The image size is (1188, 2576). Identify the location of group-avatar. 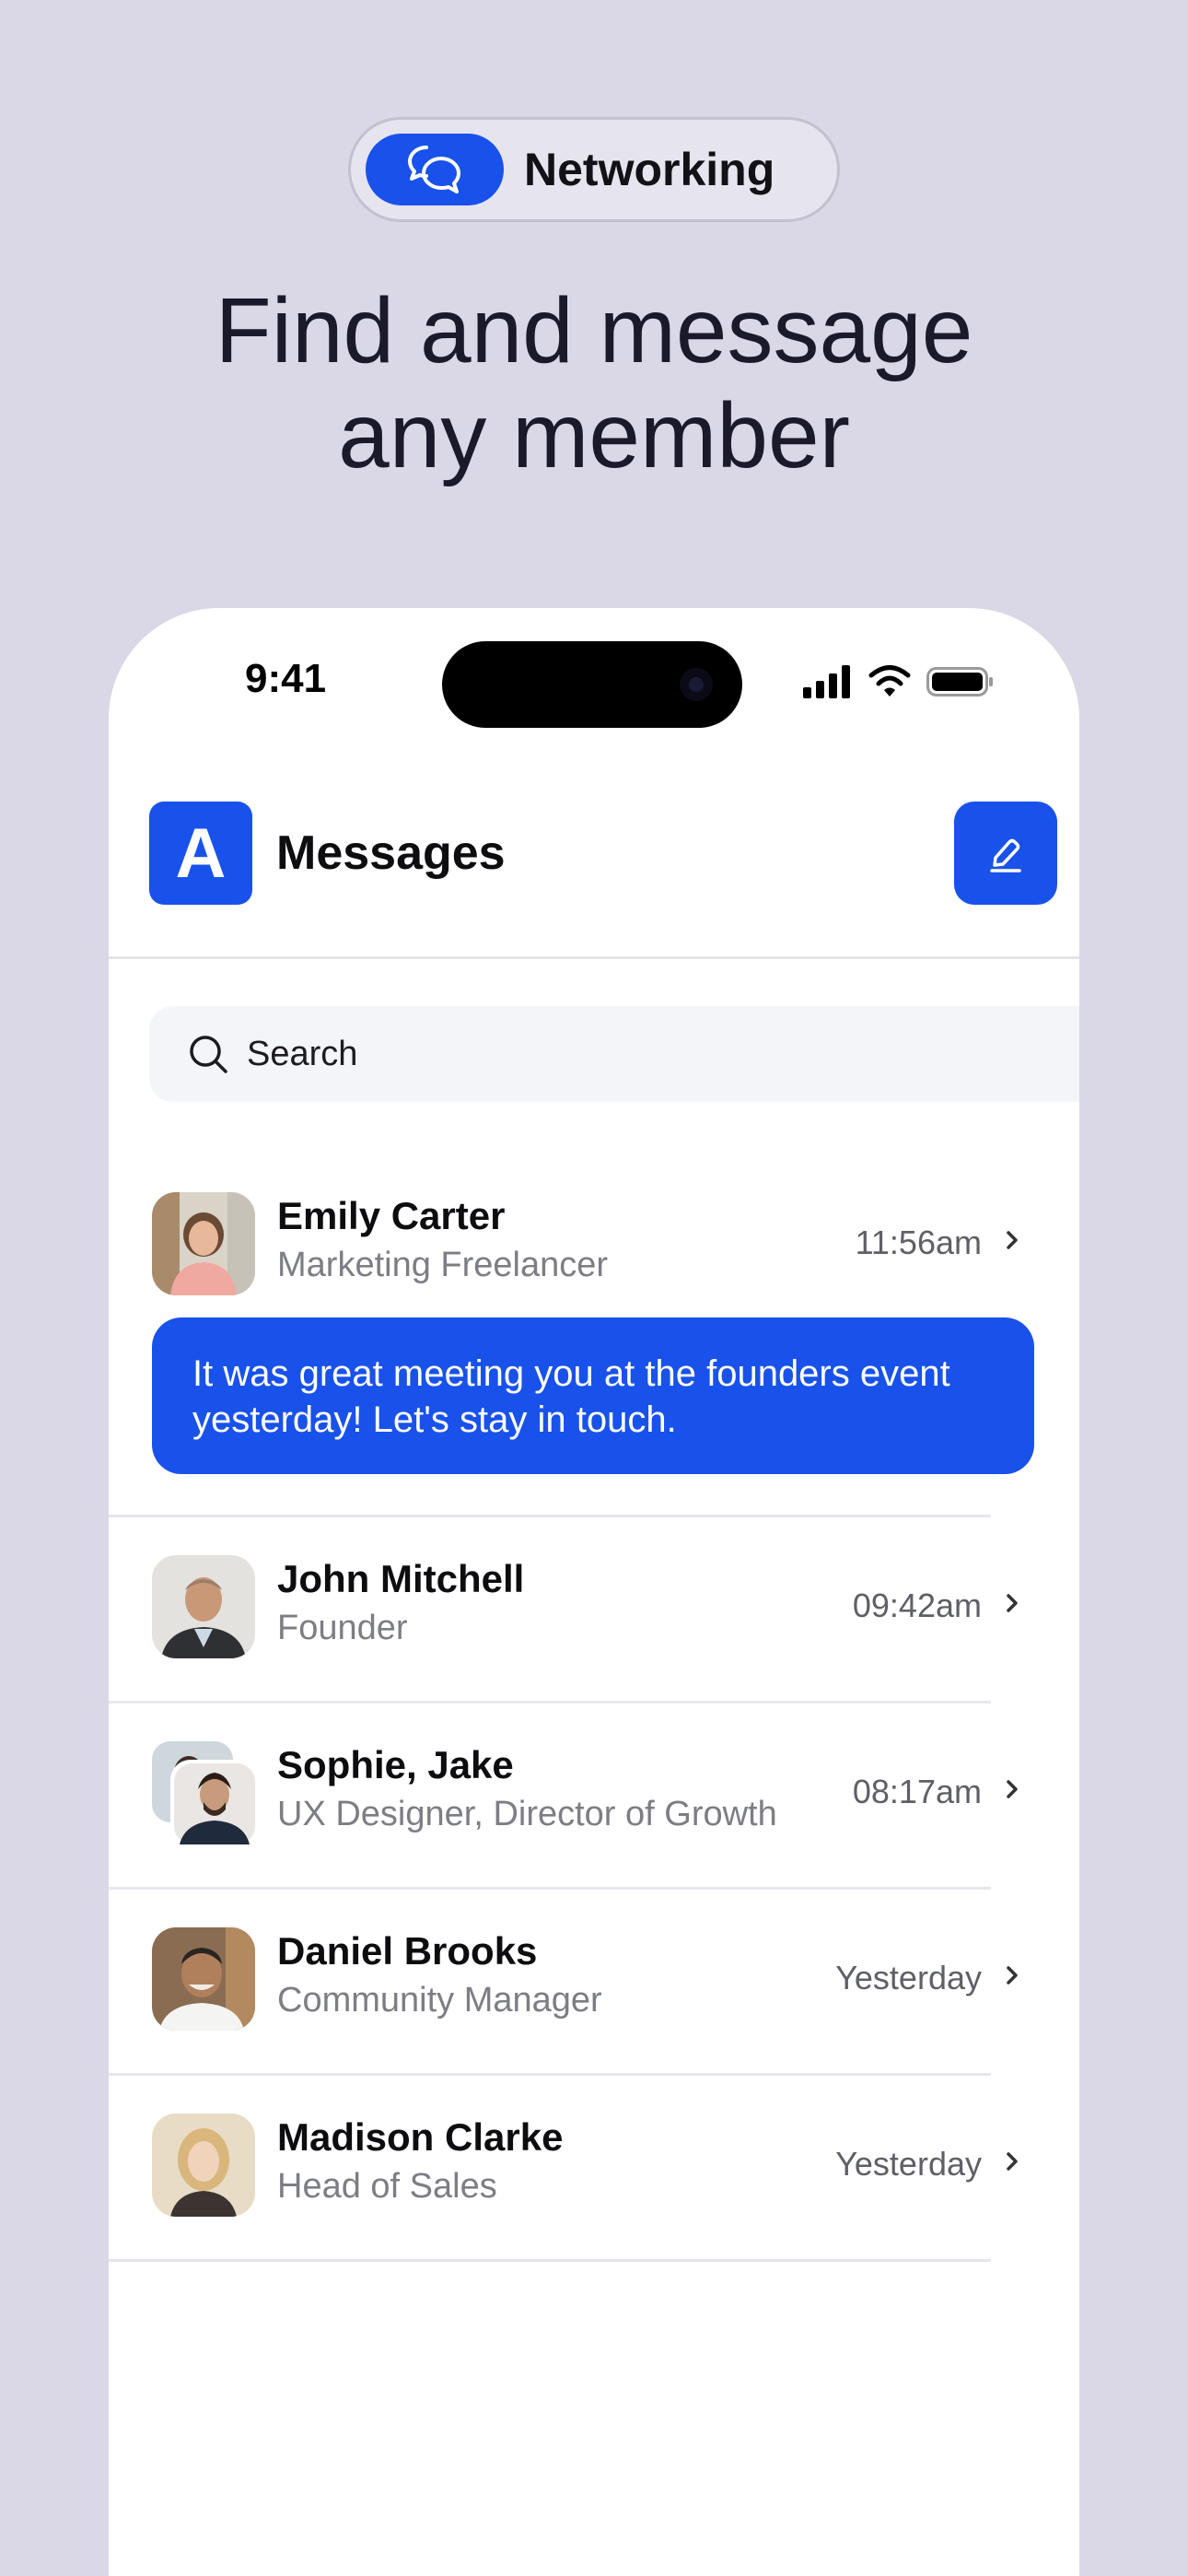
(203, 1792).